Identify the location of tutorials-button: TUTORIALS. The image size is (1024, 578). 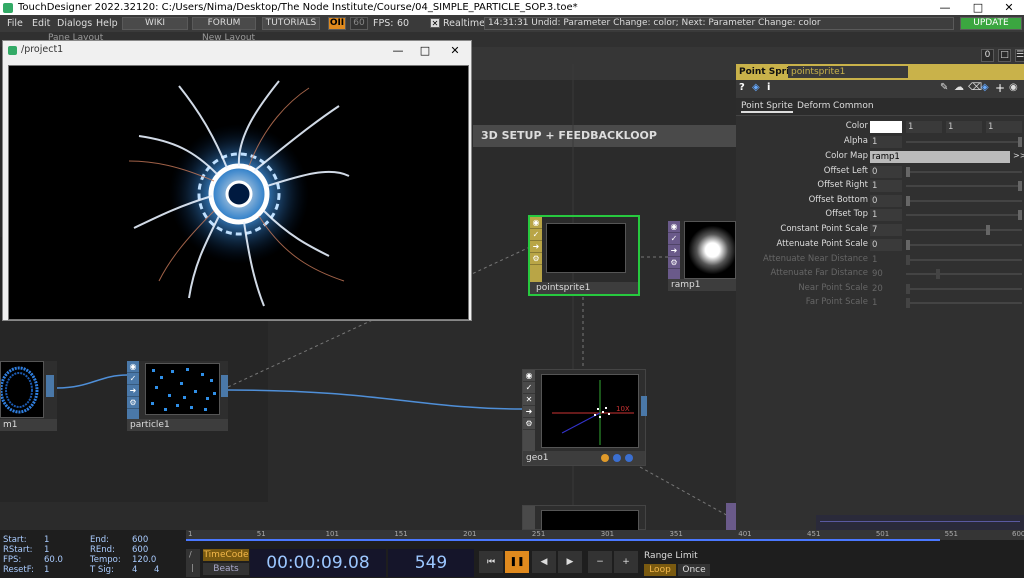
(291, 23).